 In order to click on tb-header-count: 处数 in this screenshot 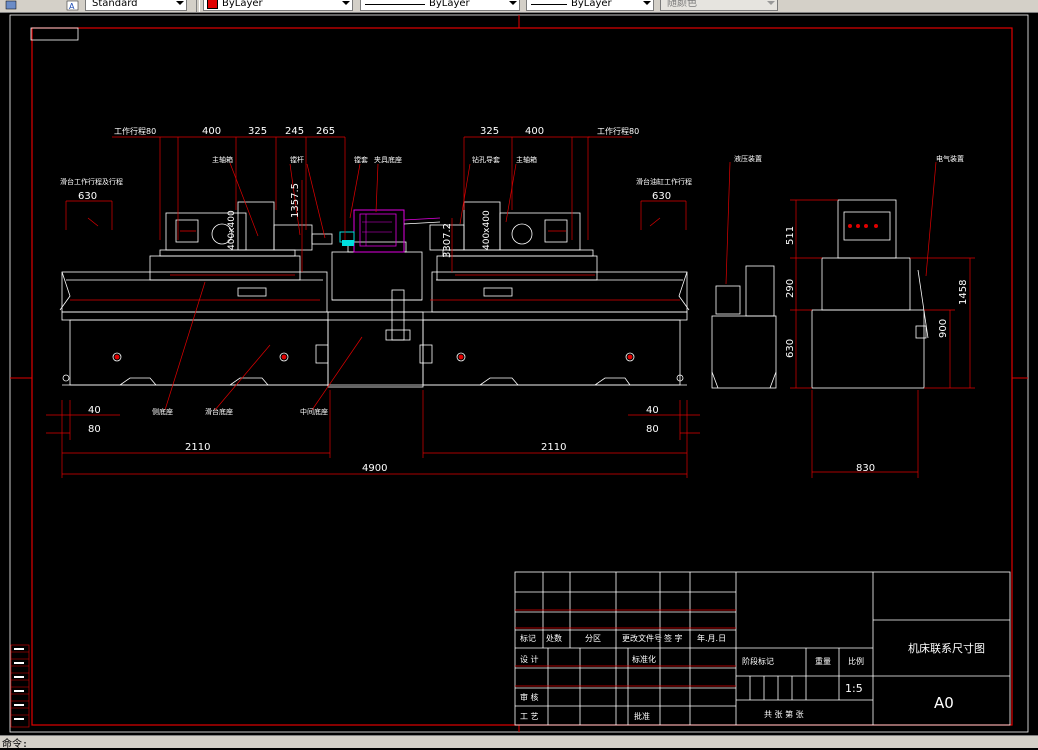, I will do `click(554, 638)`.